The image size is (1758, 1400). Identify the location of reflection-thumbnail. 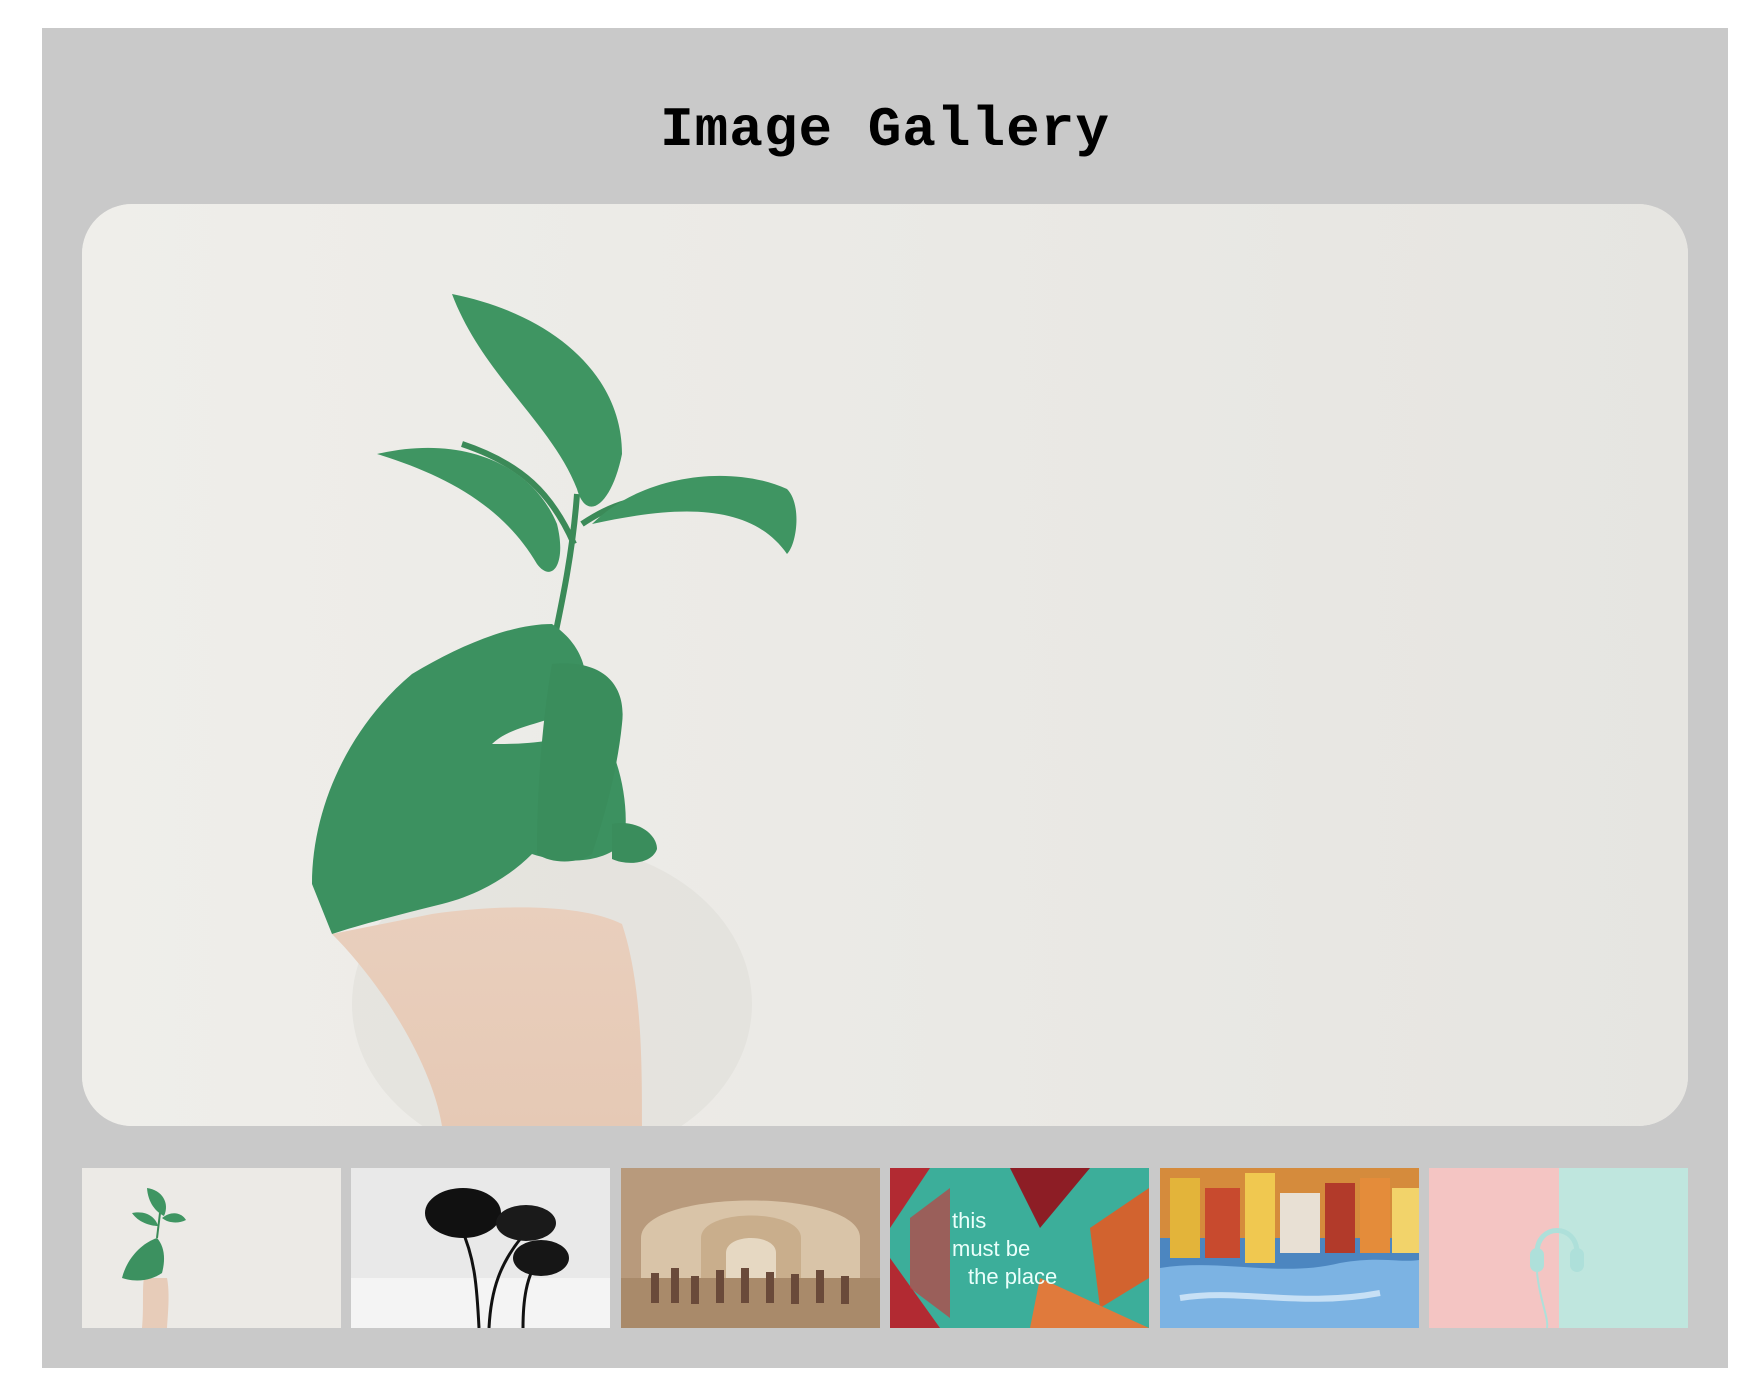
(1289, 1248).